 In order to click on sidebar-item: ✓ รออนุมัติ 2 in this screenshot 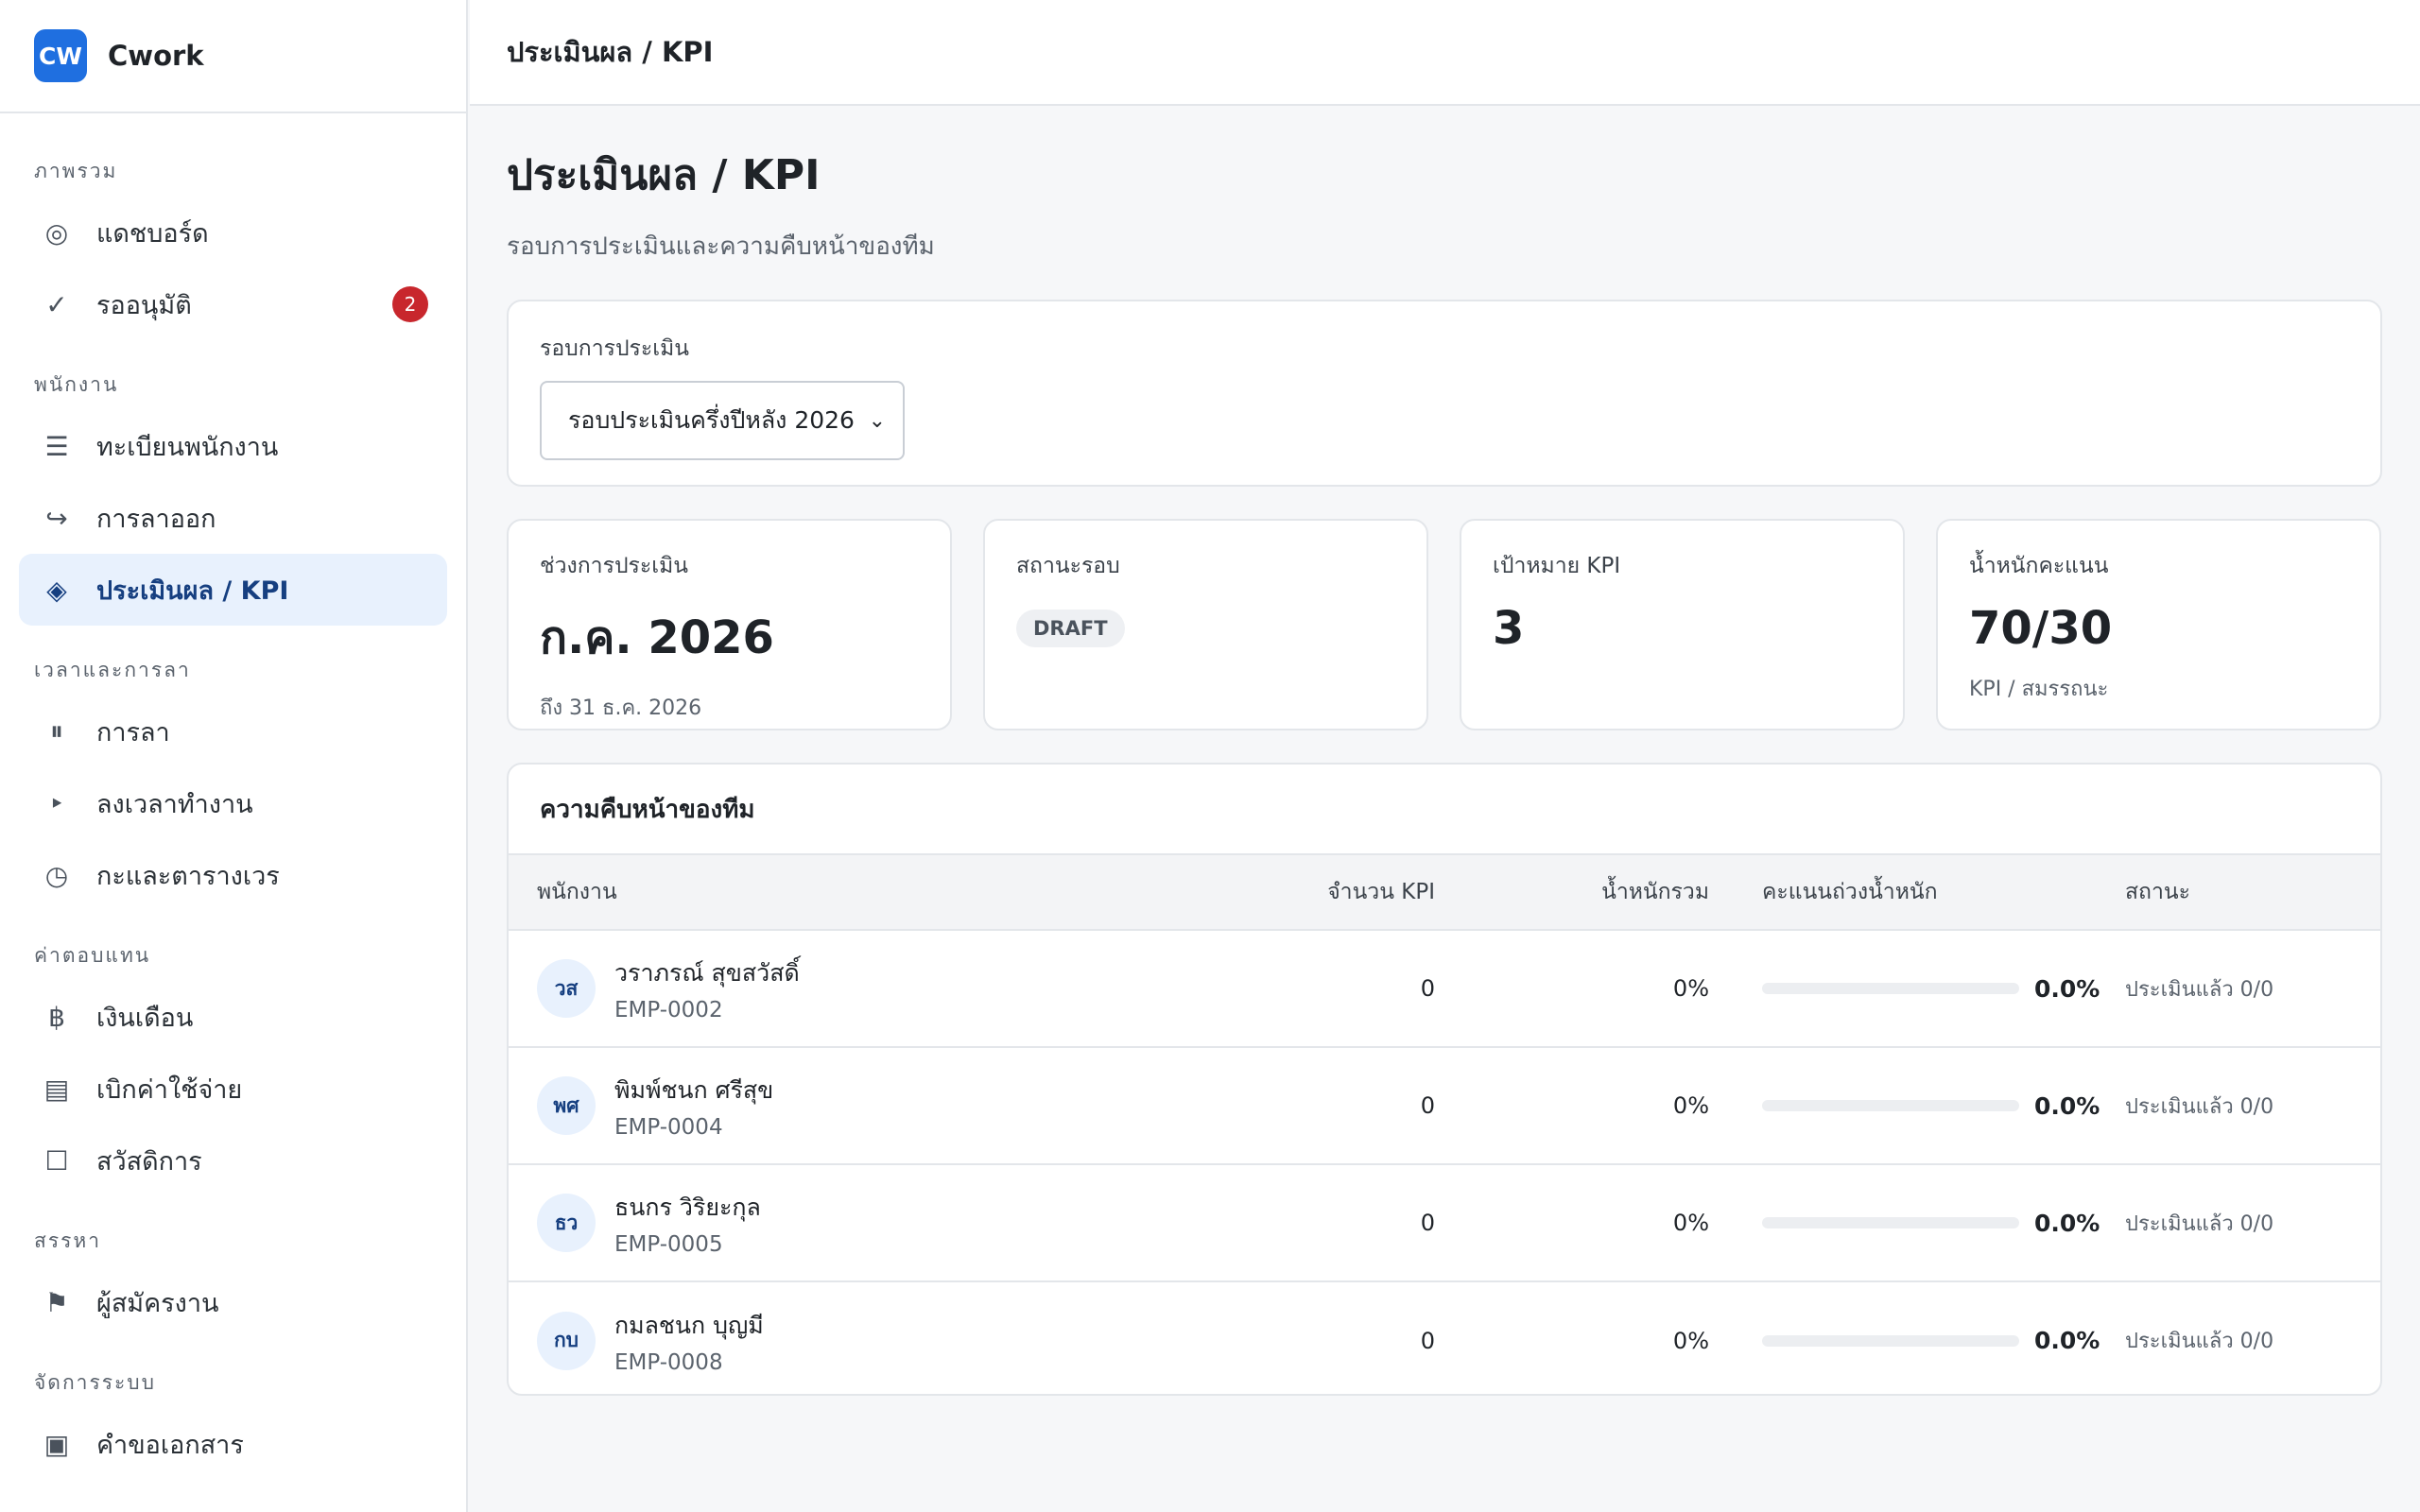, I will do `click(233, 304)`.